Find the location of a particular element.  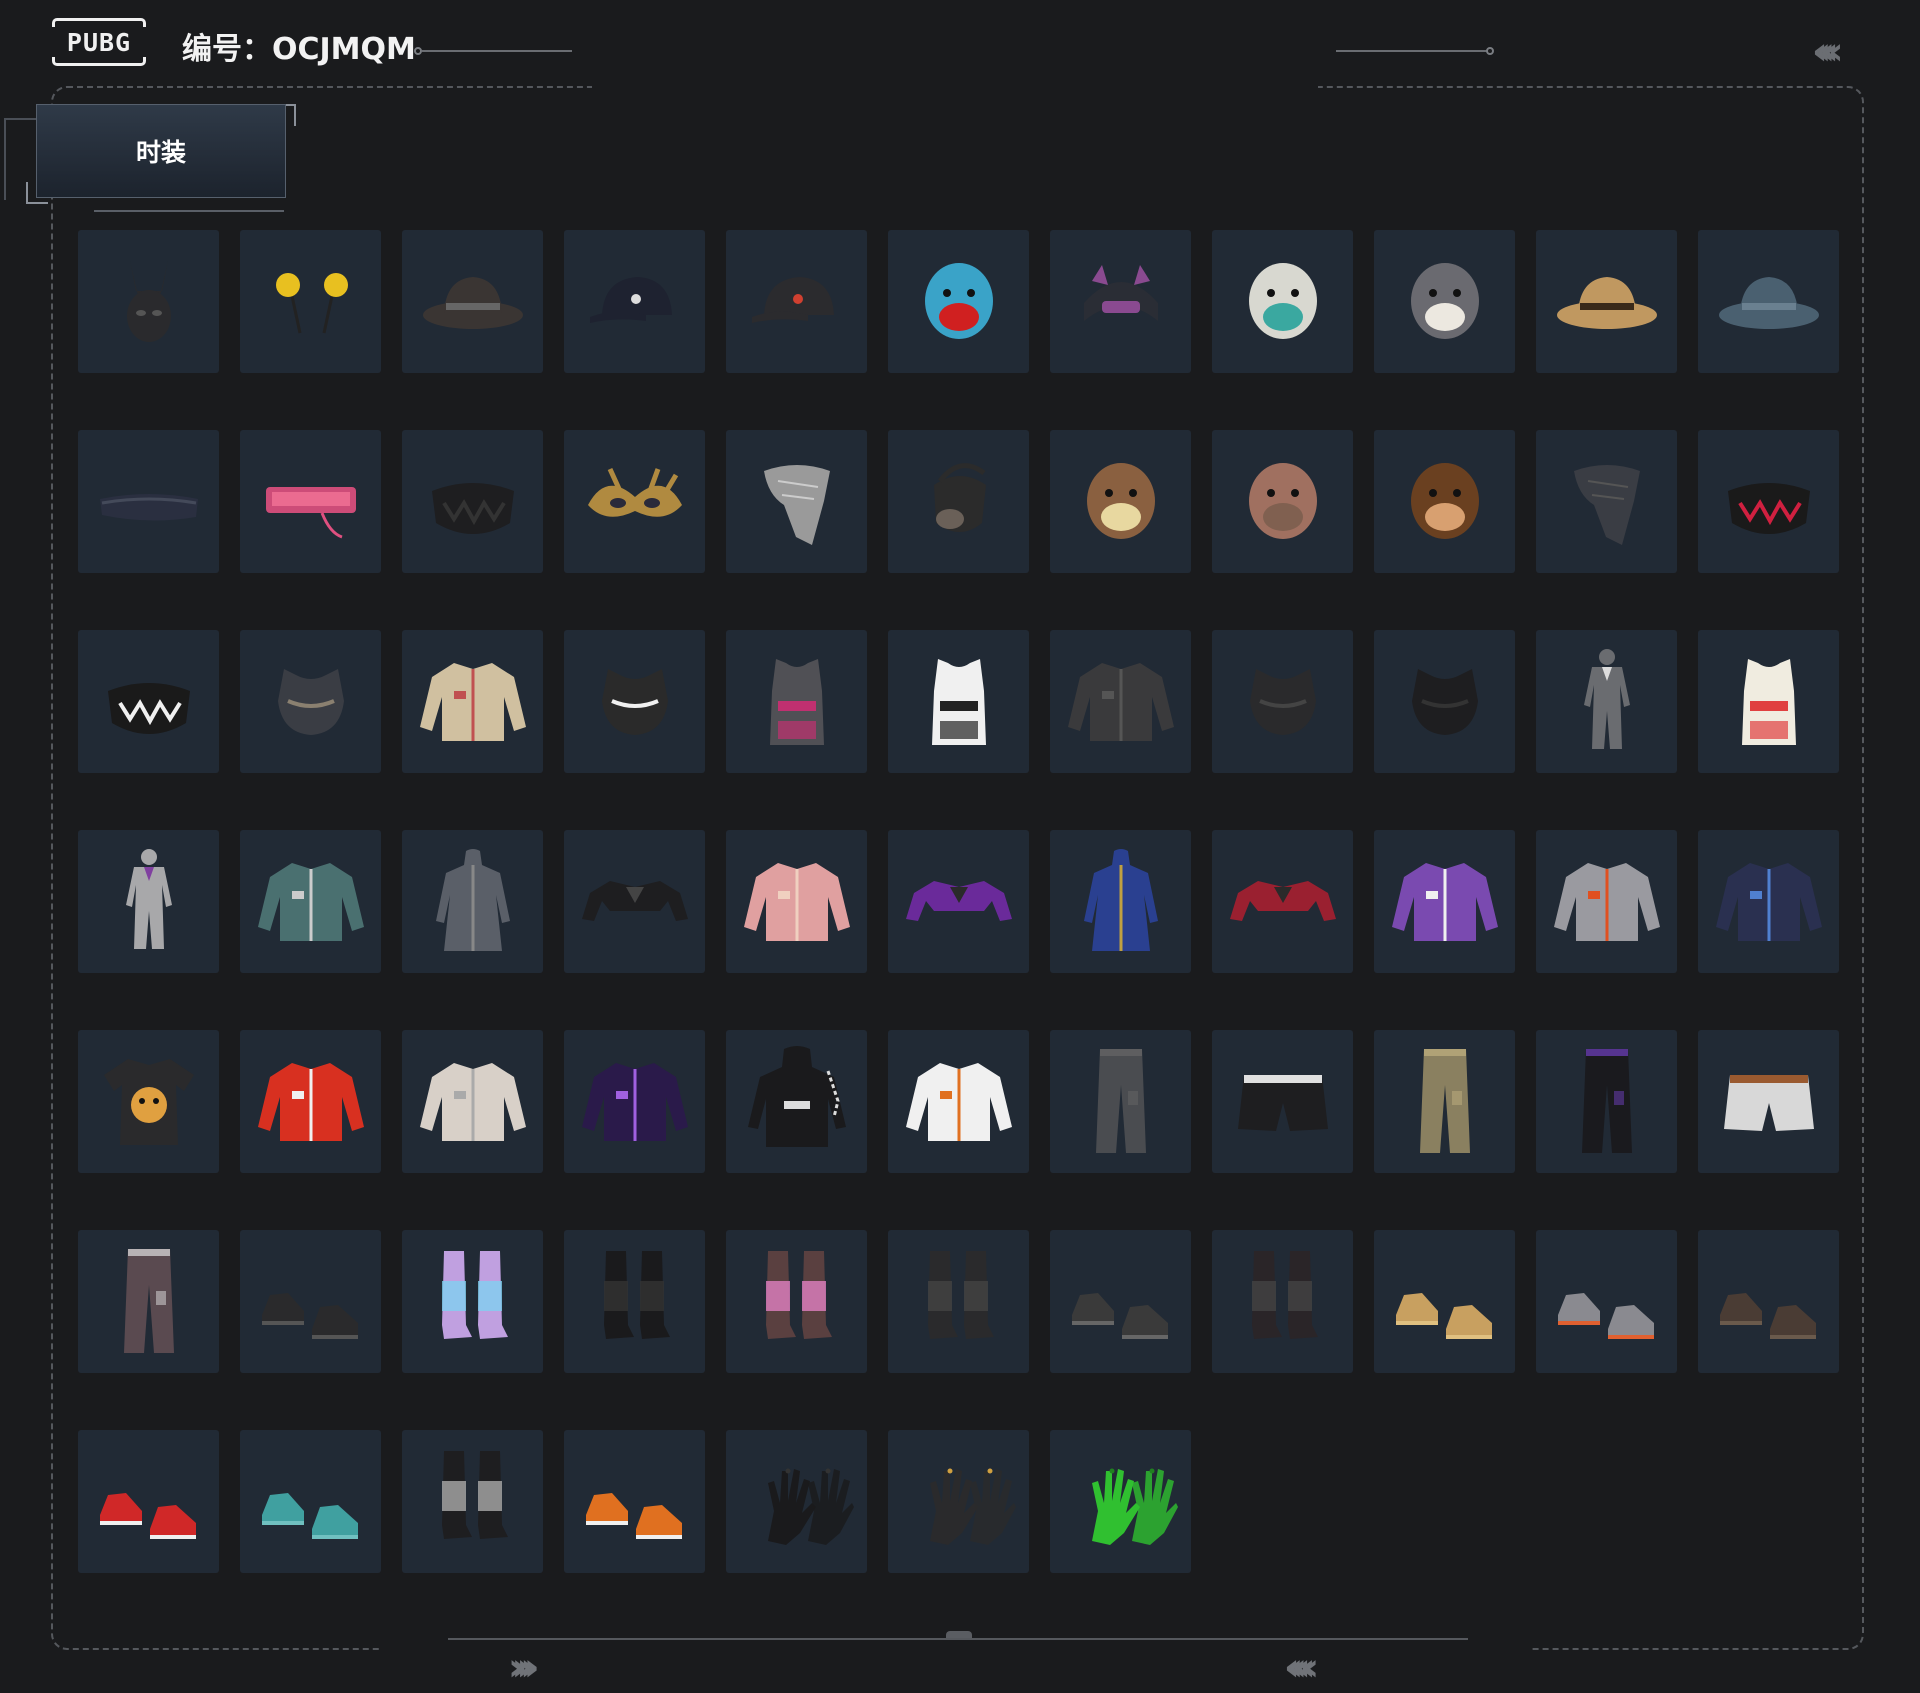

thigh-boots-icon is located at coordinates (635, 1302).